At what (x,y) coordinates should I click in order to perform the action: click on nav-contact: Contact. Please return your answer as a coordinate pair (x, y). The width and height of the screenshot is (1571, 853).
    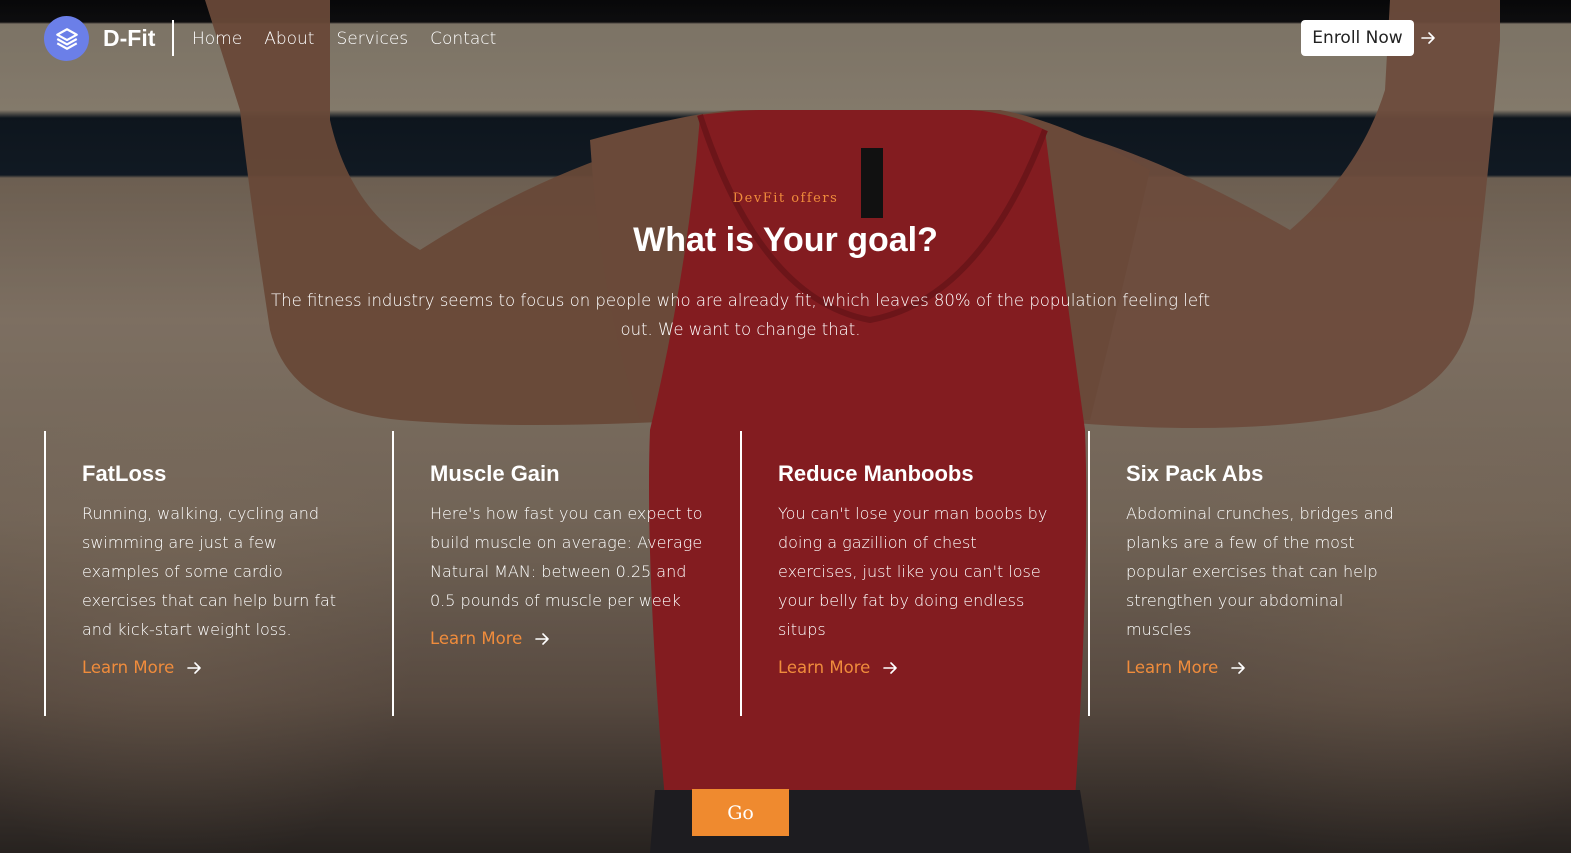
    Looking at the image, I should click on (463, 39).